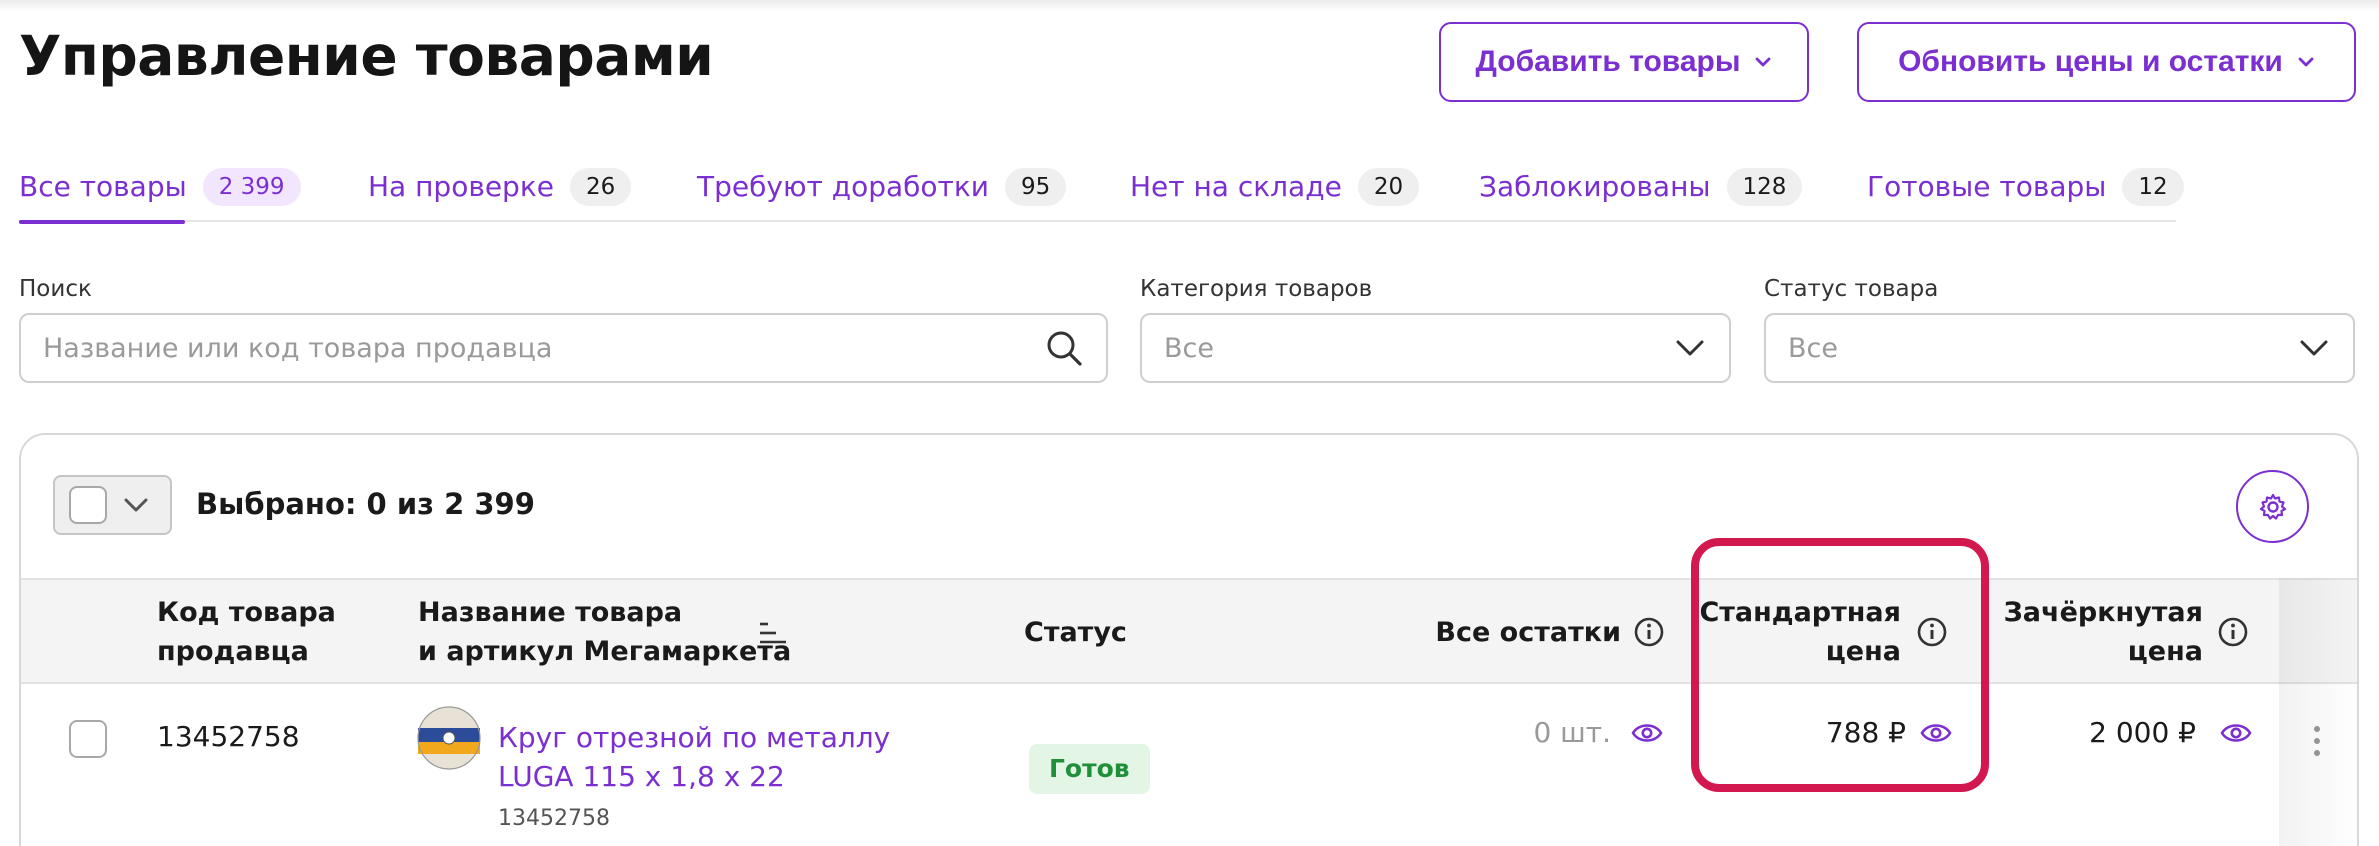 This screenshot has height=846, width=2379. I want to click on tab-label: Заблокированы, so click(1595, 186).